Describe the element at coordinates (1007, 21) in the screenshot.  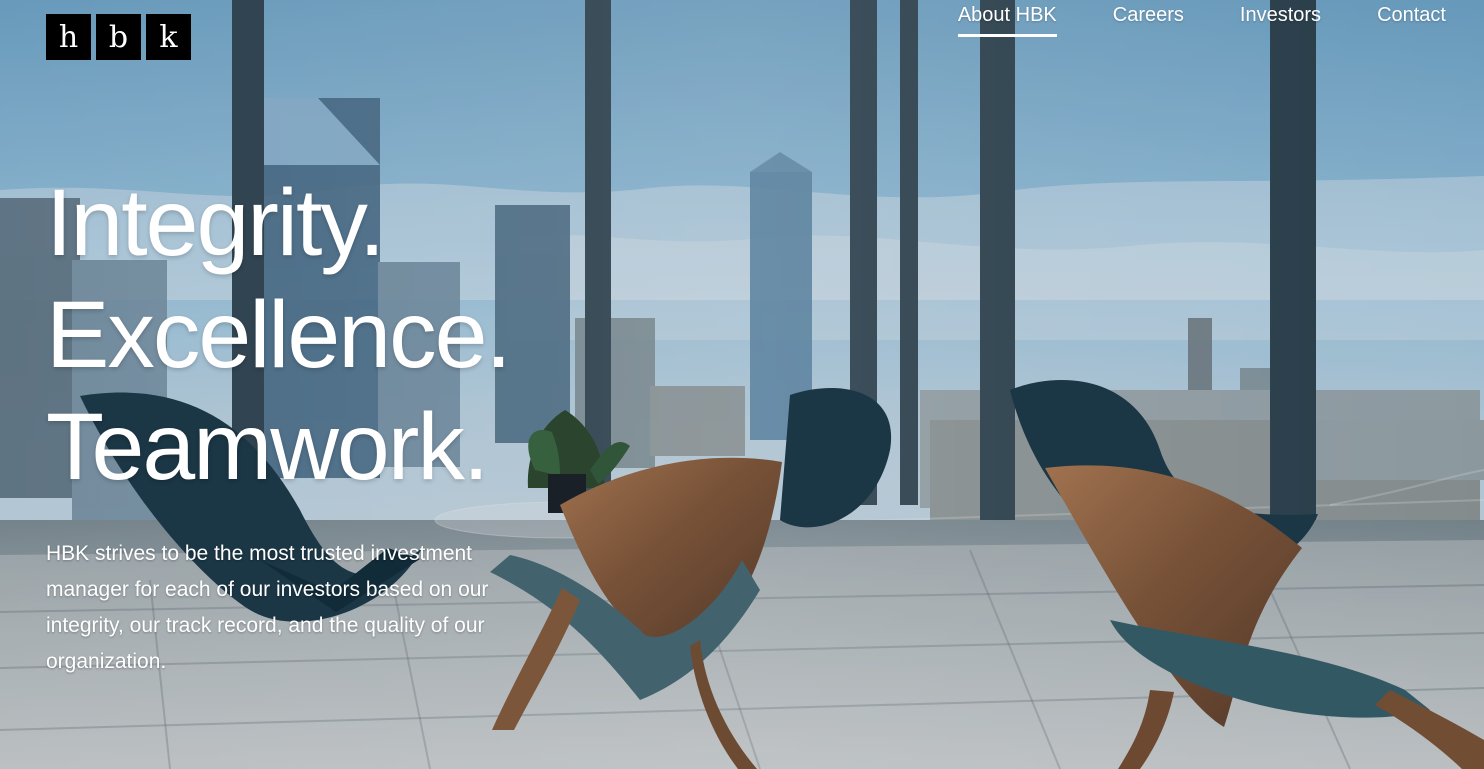
I see `nav-about-hbk: About HBK` at that location.